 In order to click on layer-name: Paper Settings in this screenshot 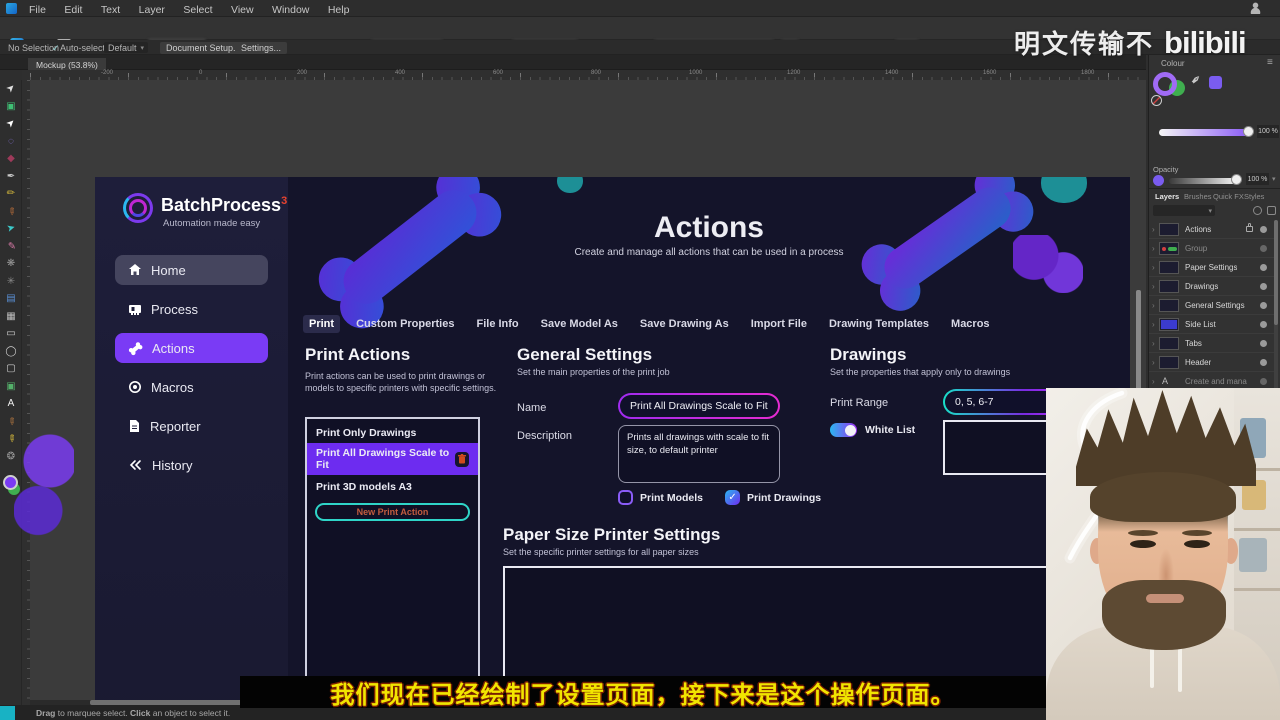, I will do `click(1211, 267)`.